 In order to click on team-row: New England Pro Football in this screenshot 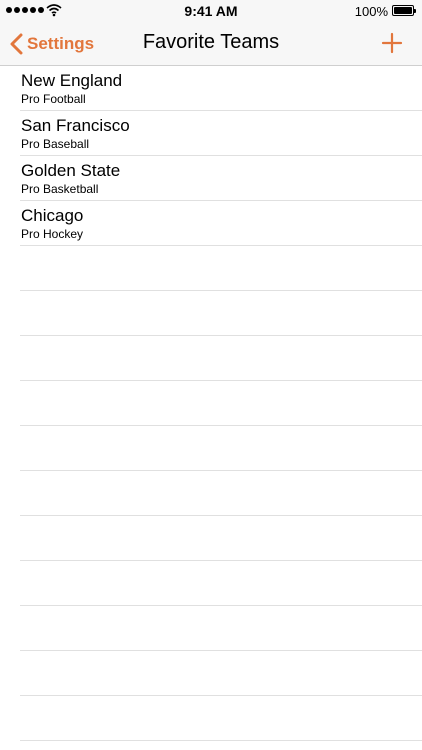, I will do `click(221, 88)`.